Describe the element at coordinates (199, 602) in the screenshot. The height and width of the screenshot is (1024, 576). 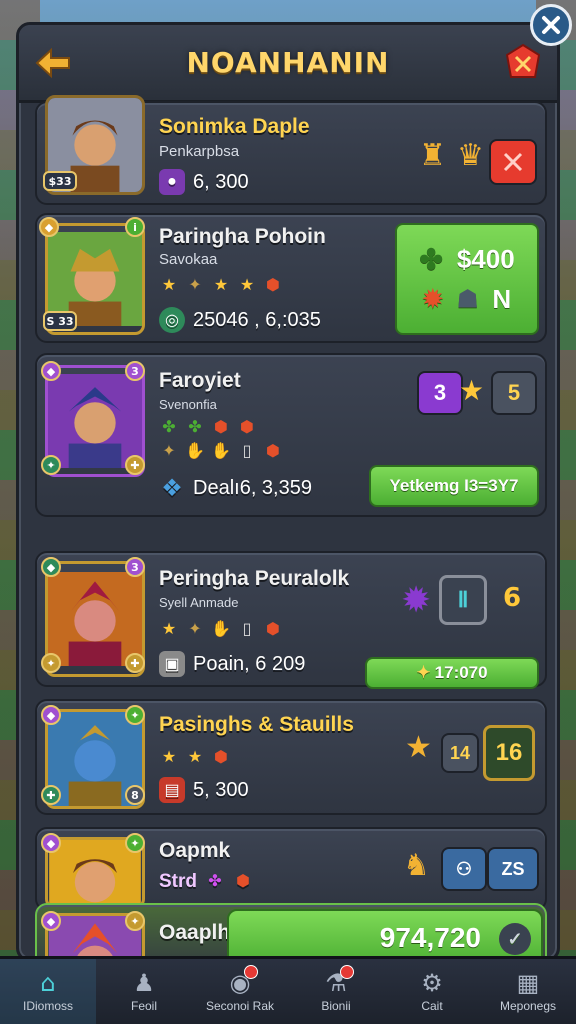
I see `hero-subtitle: Syell Anmade` at that location.